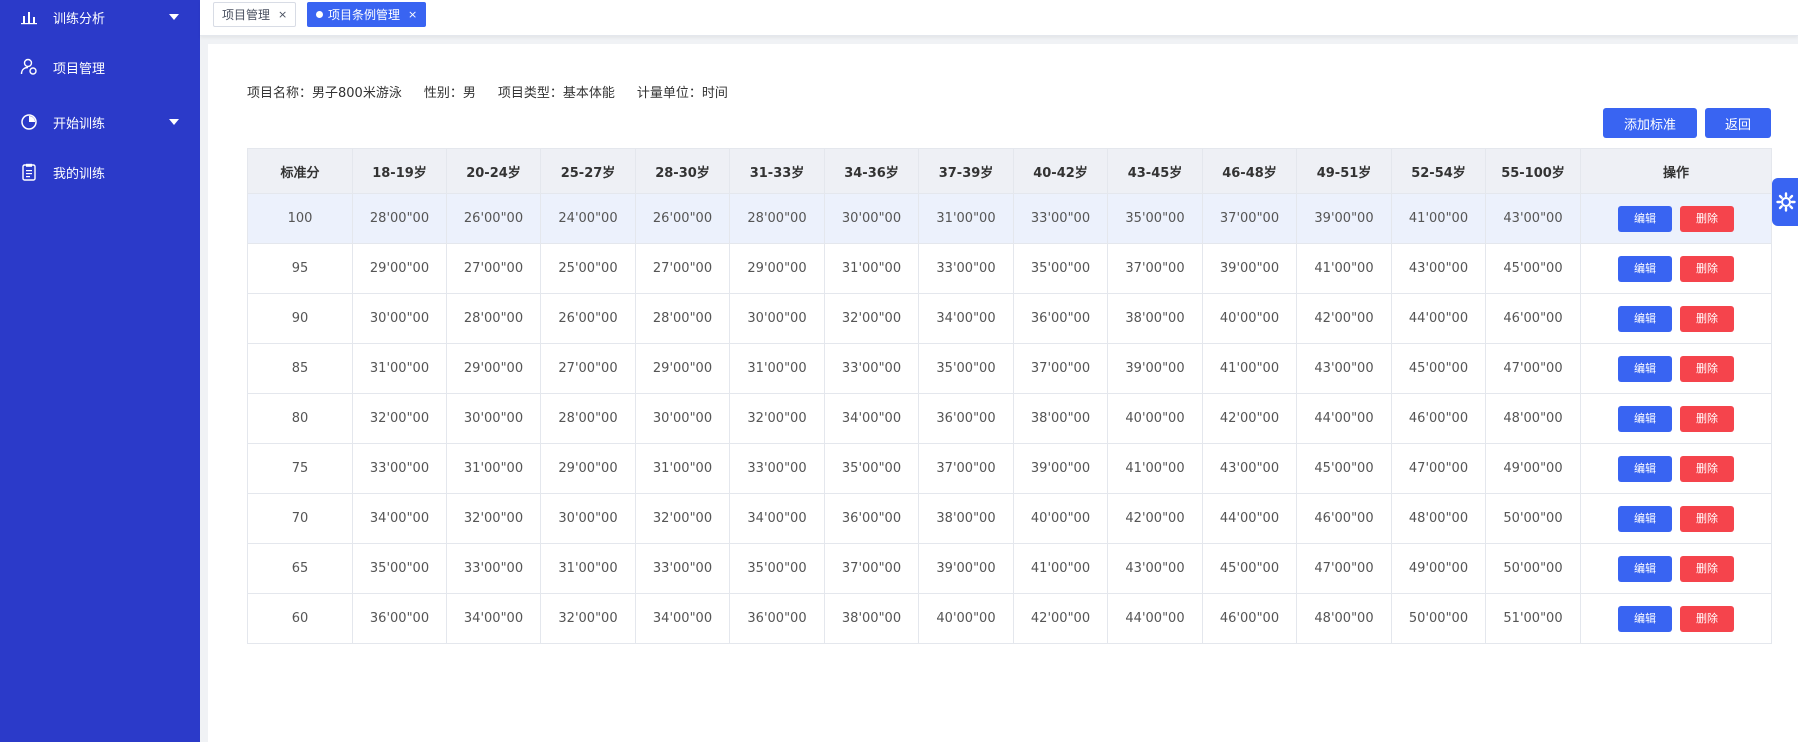 The width and height of the screenshot is (1798, 742). Describe the element at coordinates (399, 171) in the screenshot. I see `column-header: 18-19岁` at that location.